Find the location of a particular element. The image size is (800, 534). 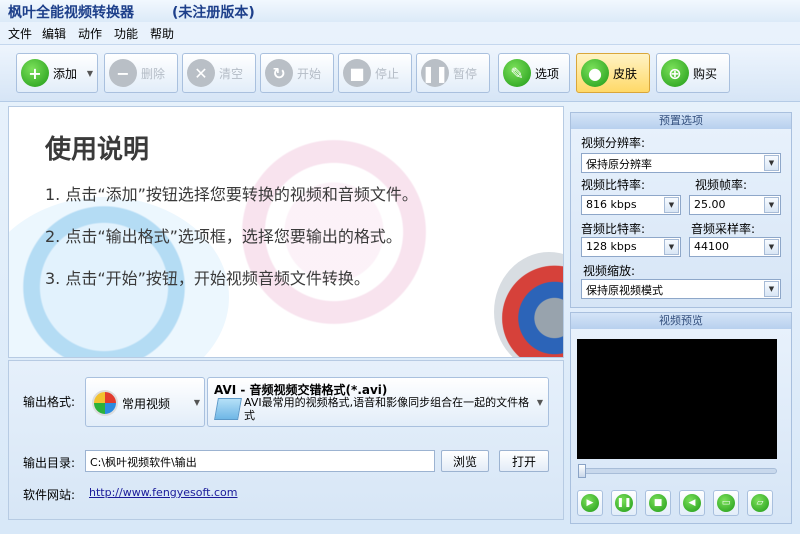

pause-button: ❚❚ 暂停 is located at coordinates (453, 73).